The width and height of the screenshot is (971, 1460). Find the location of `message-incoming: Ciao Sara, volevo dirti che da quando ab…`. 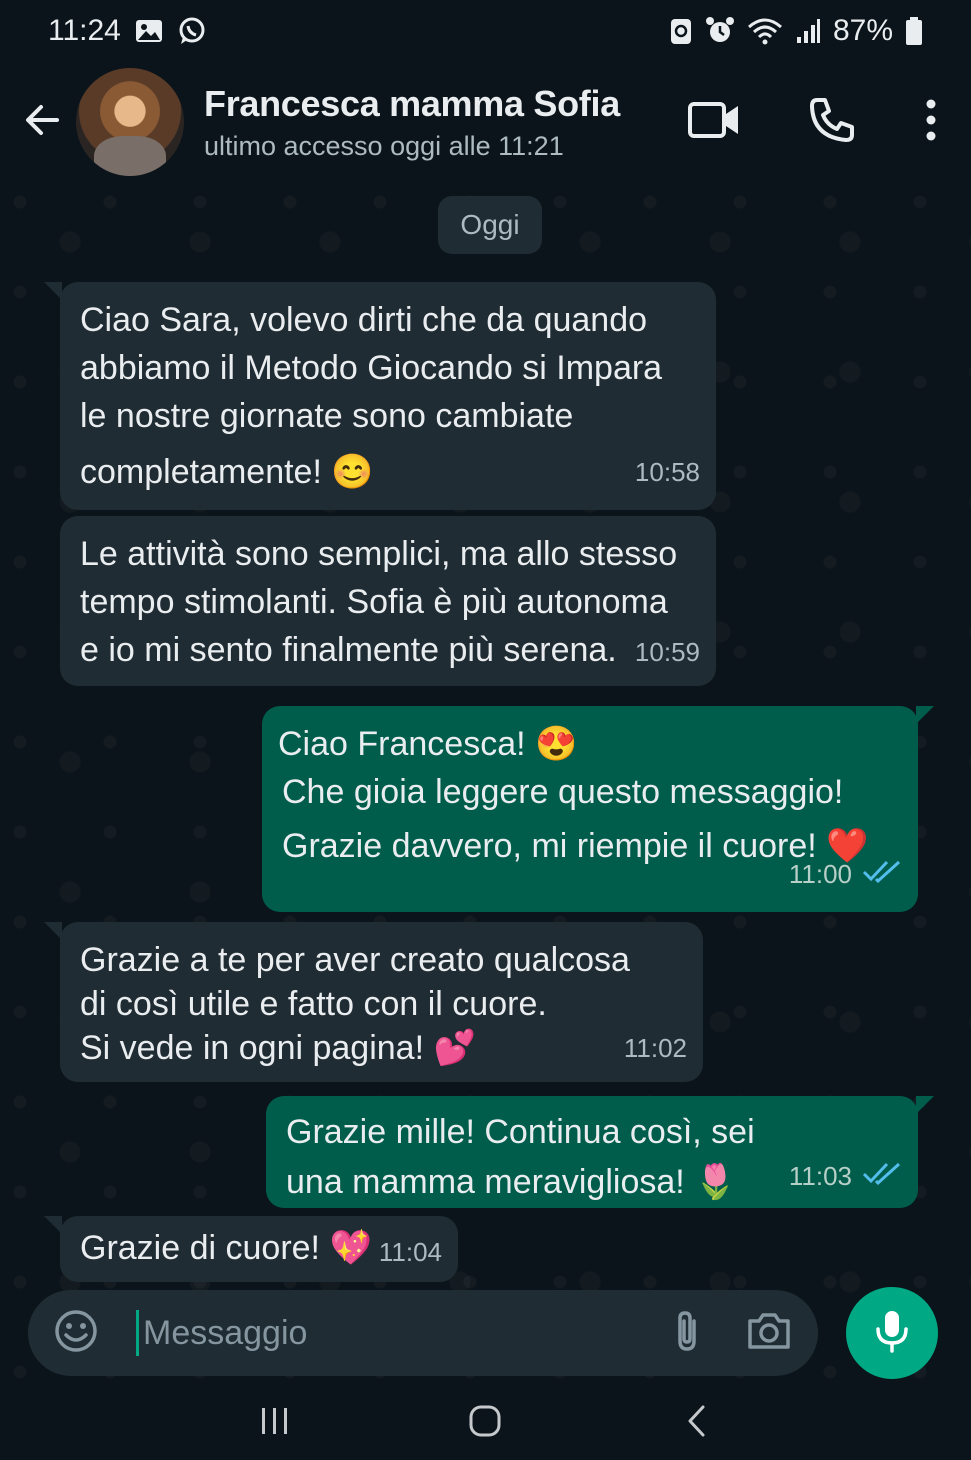

message-incoming: Ciao Sara, volevo dirti che da quando ab… is located at coordinates (380, 396).